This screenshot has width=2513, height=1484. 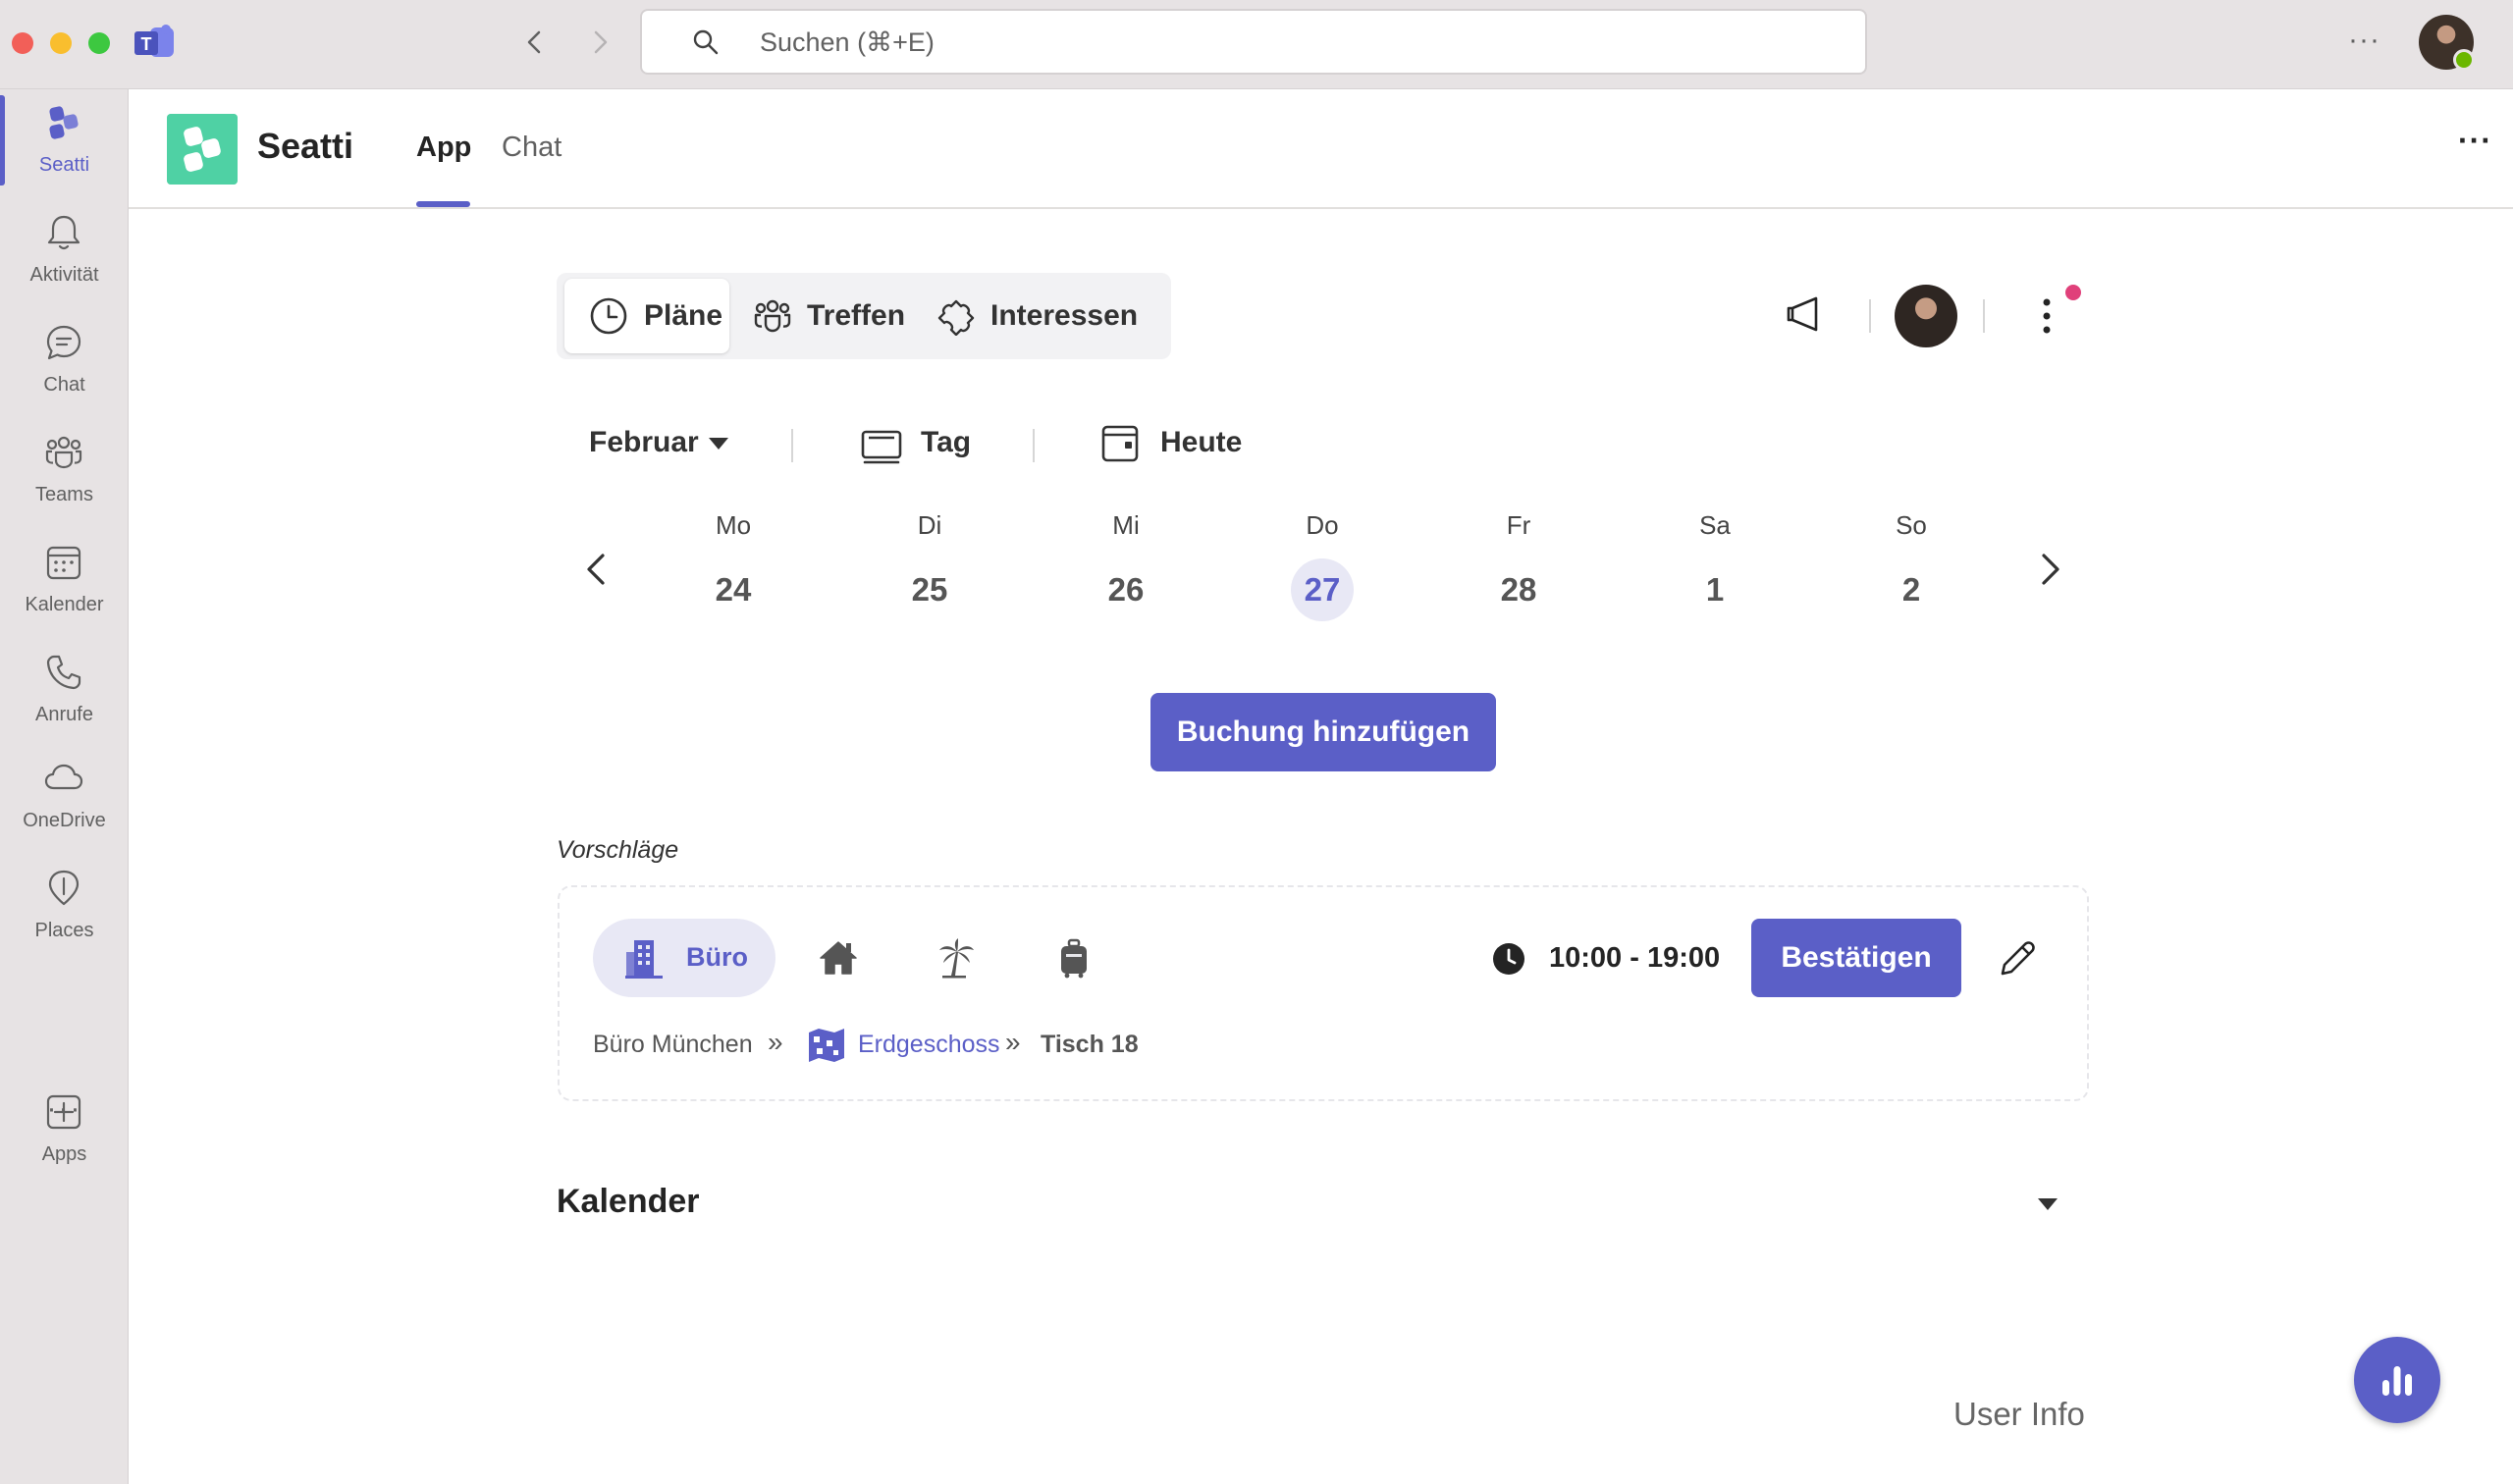 I want to click on chat-icon, so click(x=64, y=342).